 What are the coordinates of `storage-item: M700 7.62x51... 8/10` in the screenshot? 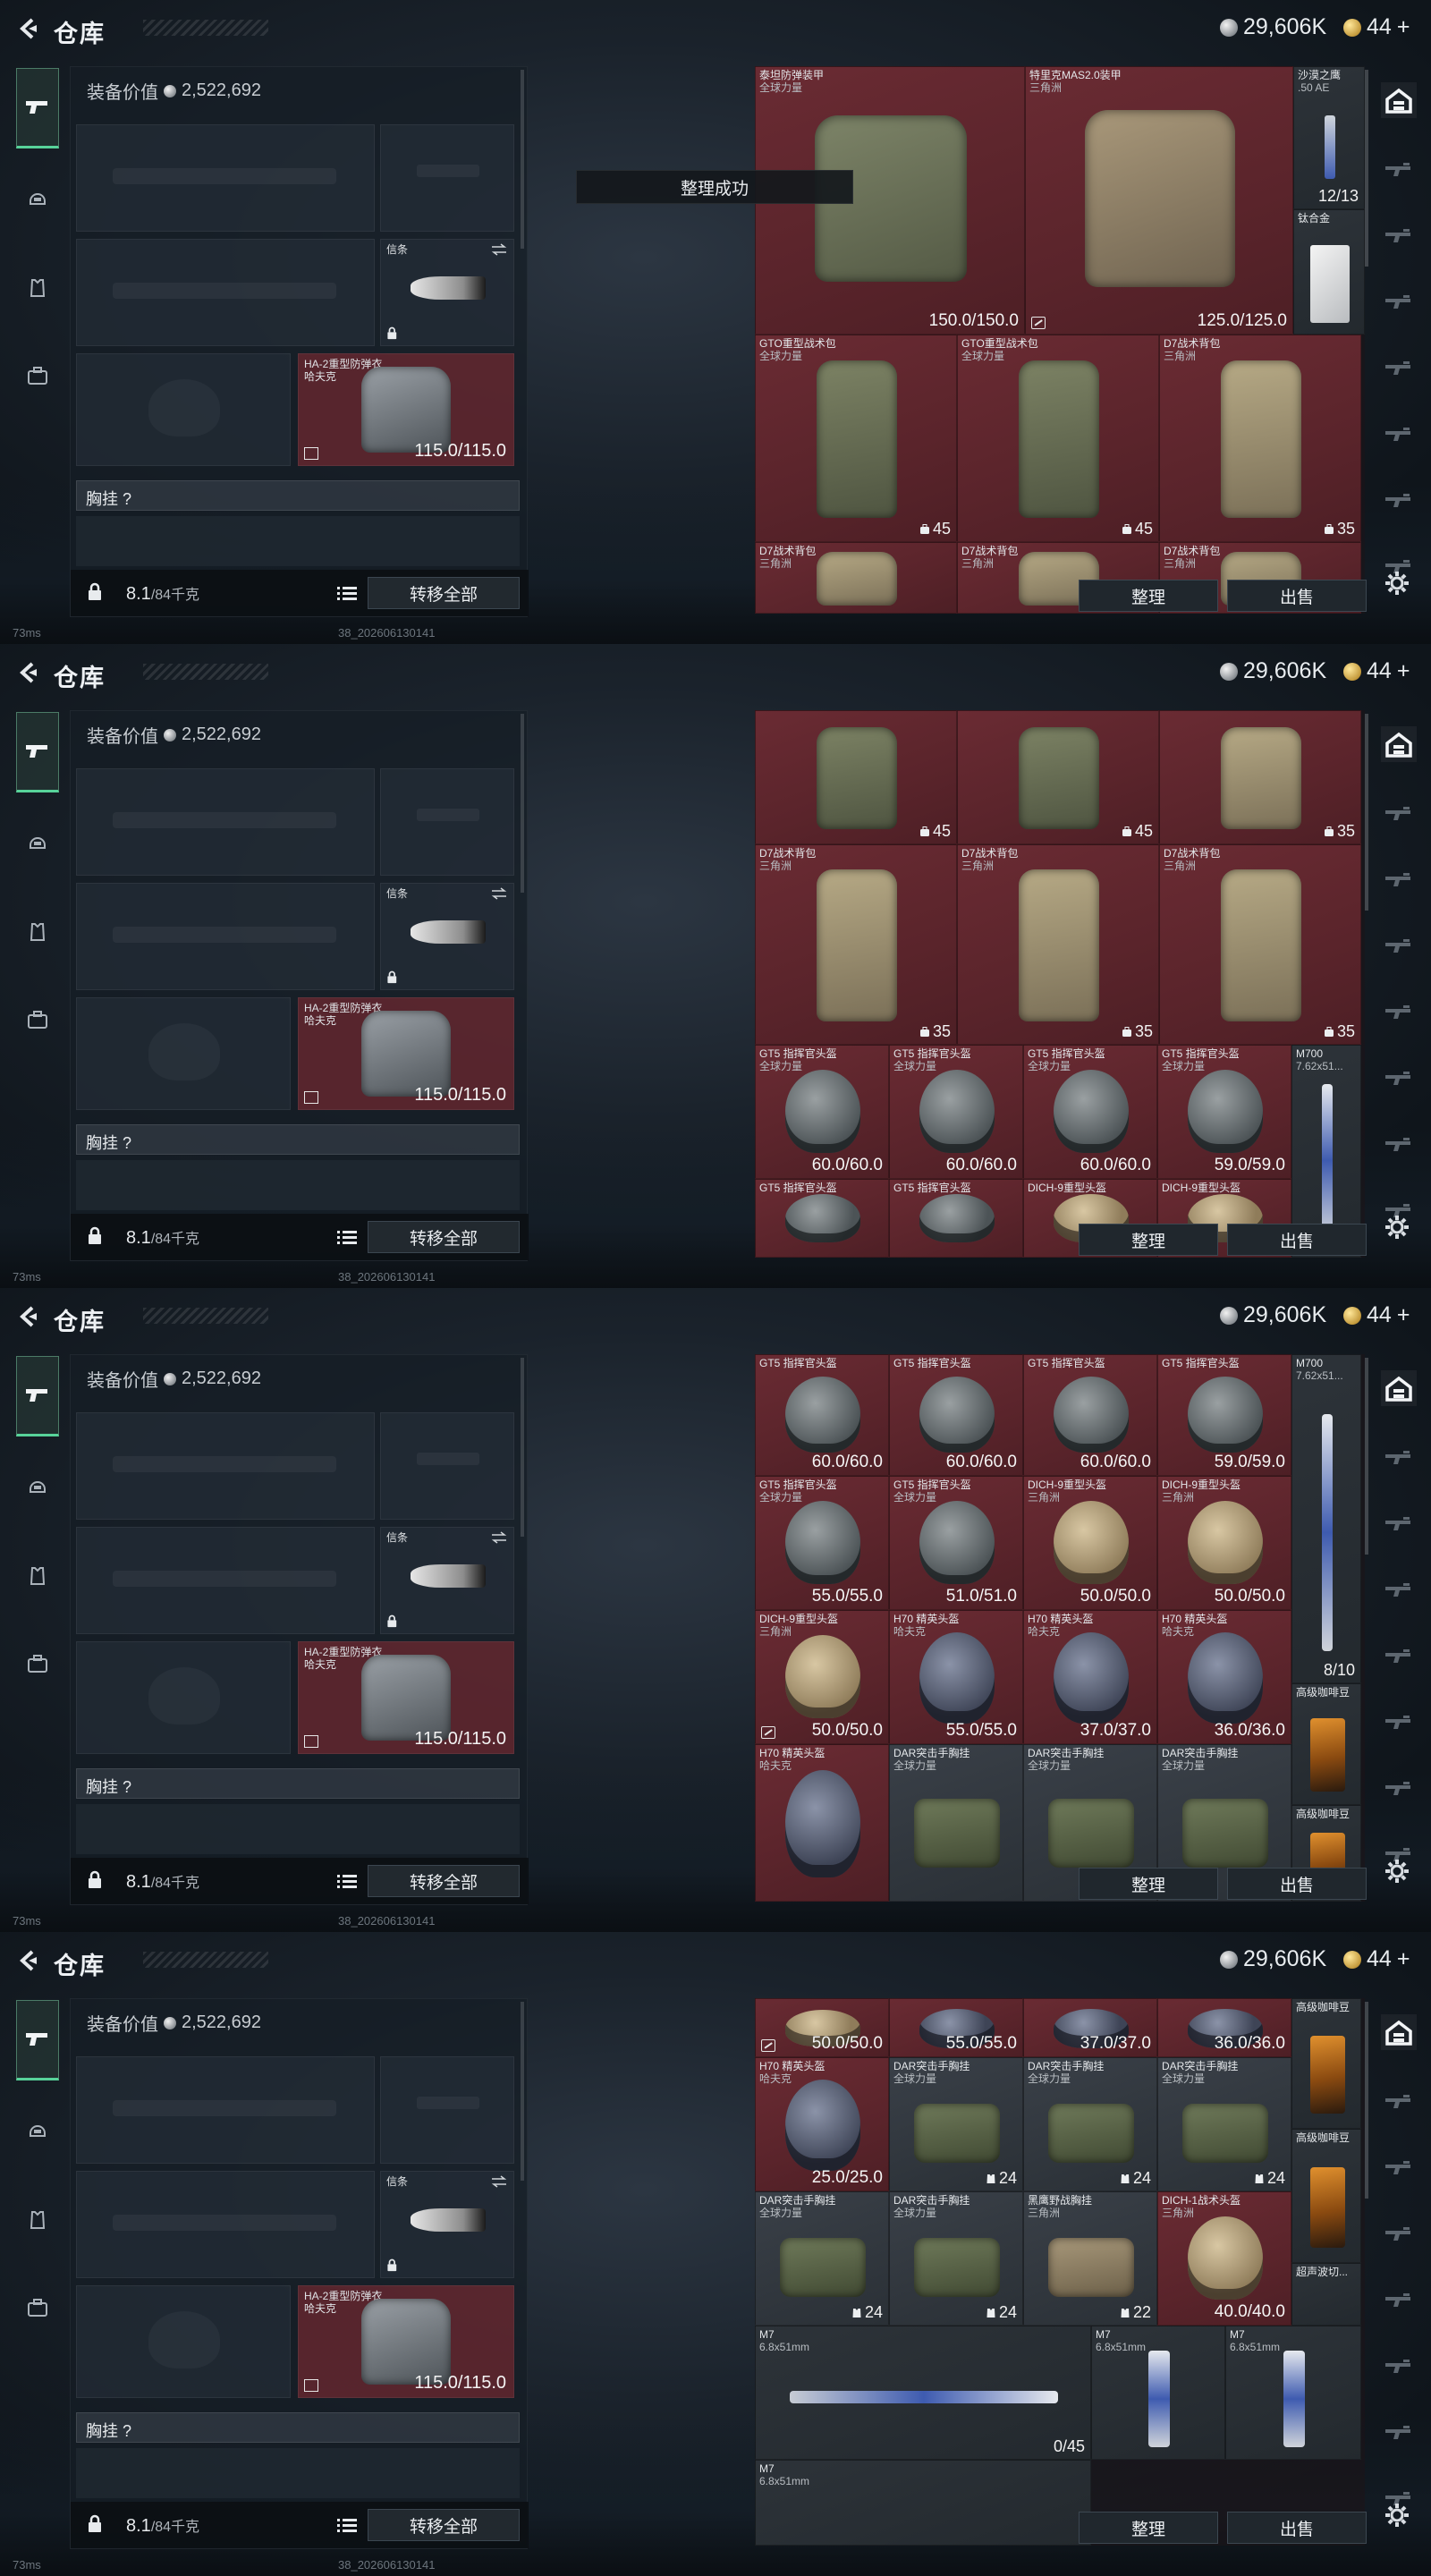 It's located at (1326, 1518).